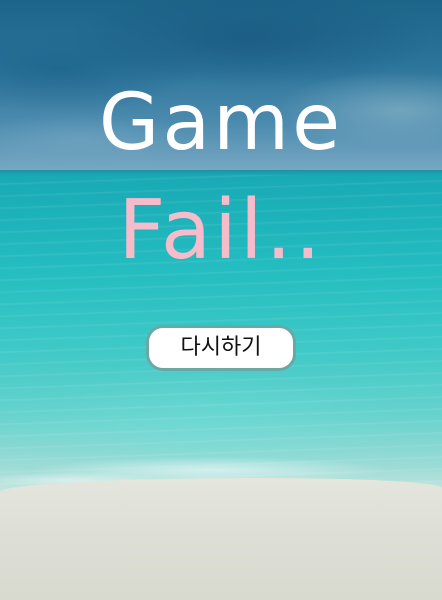 The width and height of the screenshot is (442, 600). What do you see at coordinates (221, 123) in the screenshot?
I see `game-over-title: Game` at bounding box center [221, 123].